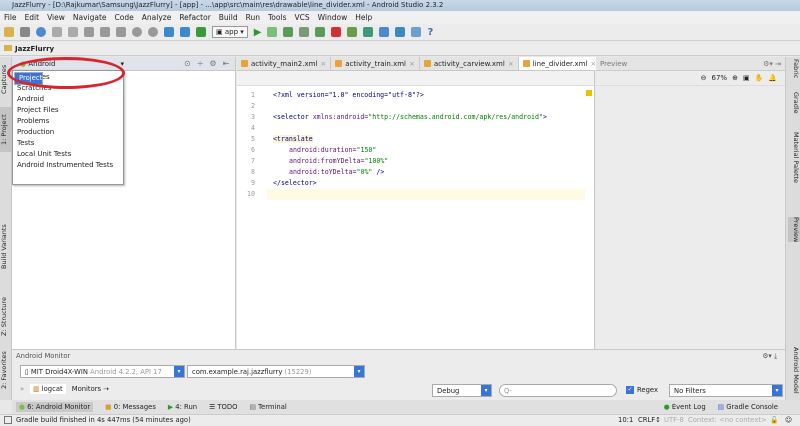 The image size is (800, 426). I want to click on avd-manager-icon, so click(400, 32).